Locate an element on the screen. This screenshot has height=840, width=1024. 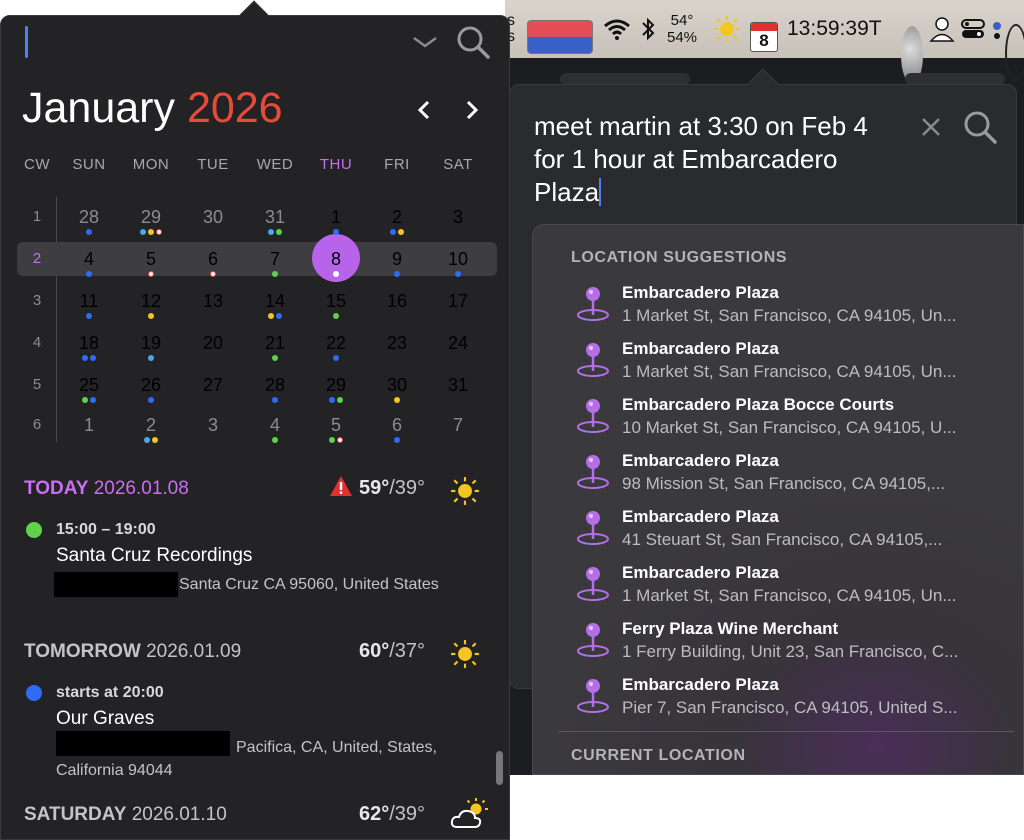
event-title: Our Graves is located at coordinates (105, 719).